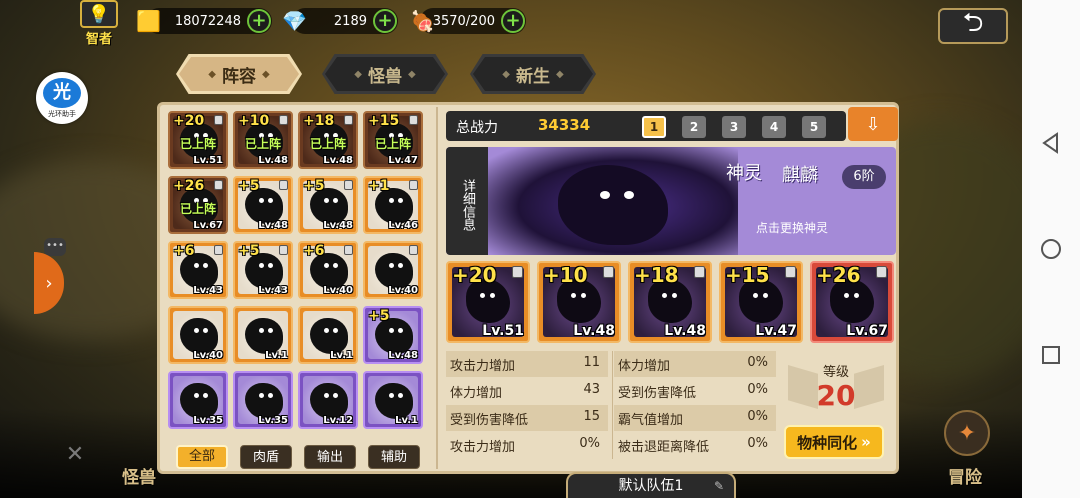 This screenshot has height=498, width=1080. I want to click on cards-swap-icon: ⇩, so click(873, 124).